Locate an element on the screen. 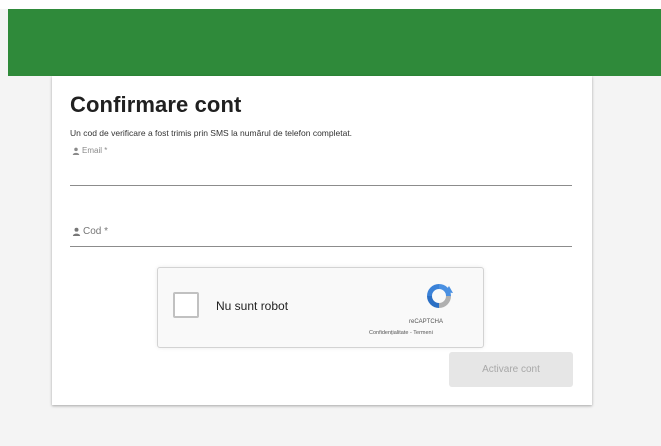 This screenshot has height=446, width=661. top-strip is located at coordinates (330, 4).